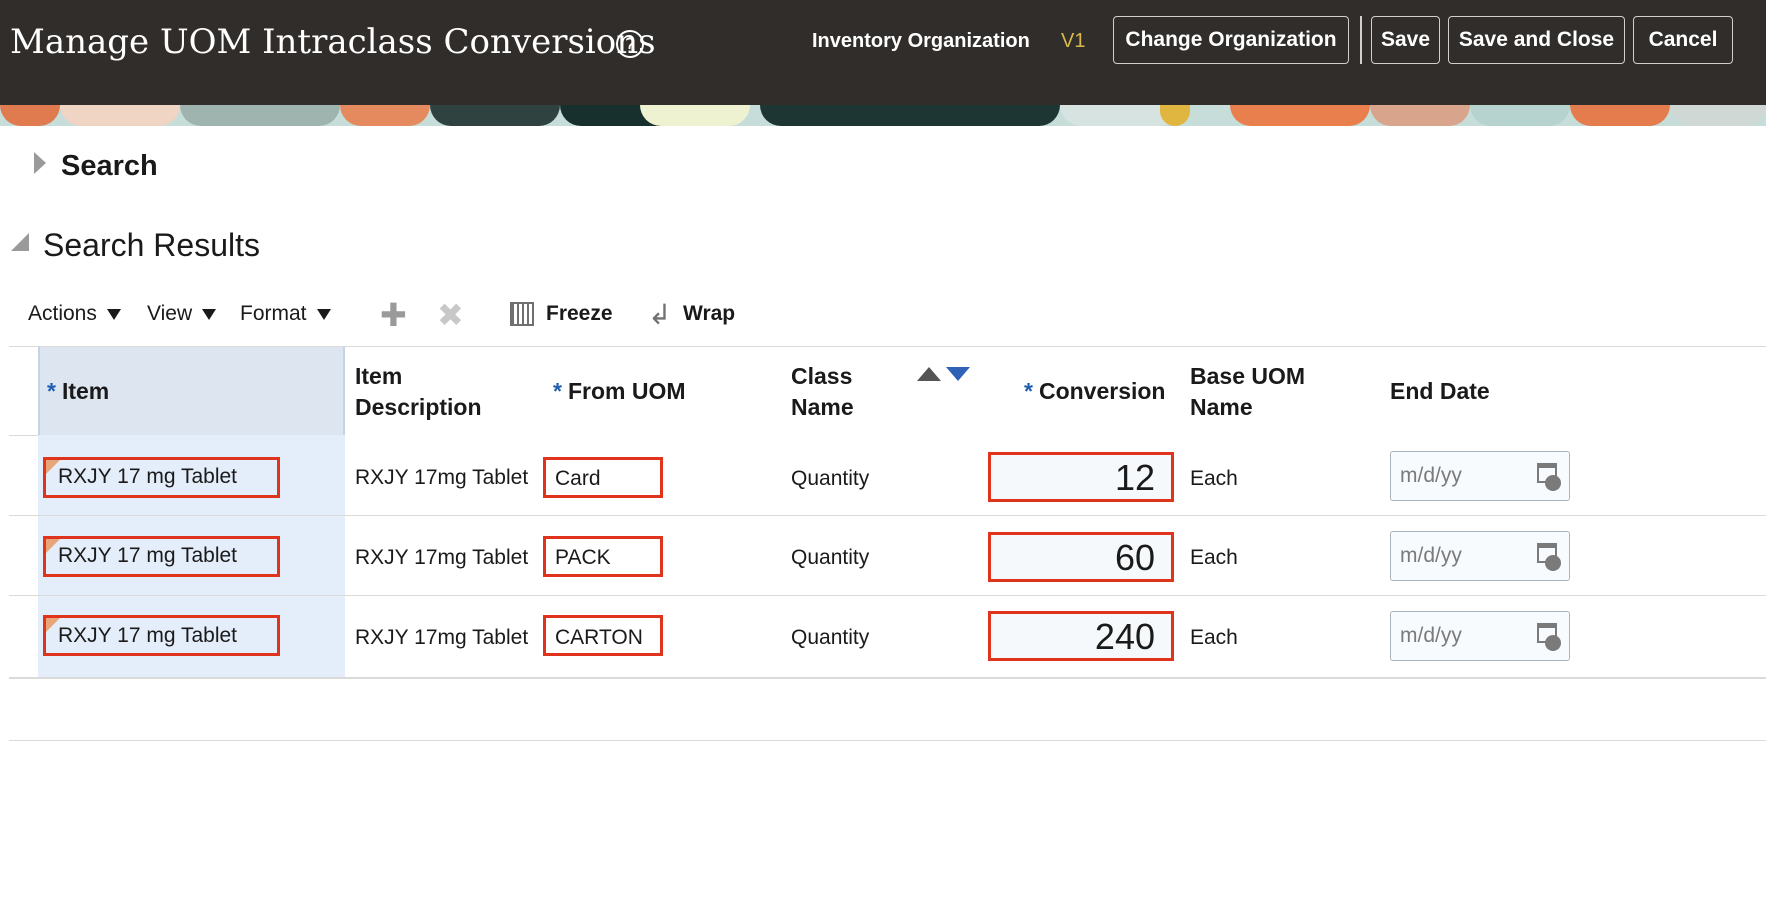  What do you see at coordinates (709, 314) in the screenshot?
I see `wrap-button: Wrap` at bounding box center [709, 314].